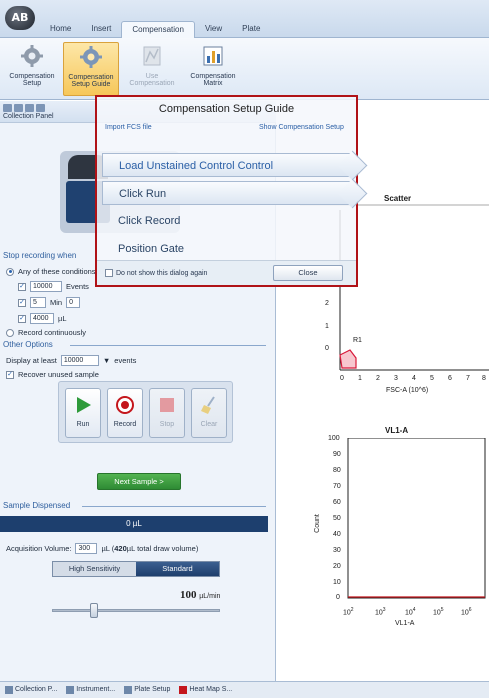  I want to click on flow-rate-value: 100, so click(188, 595).